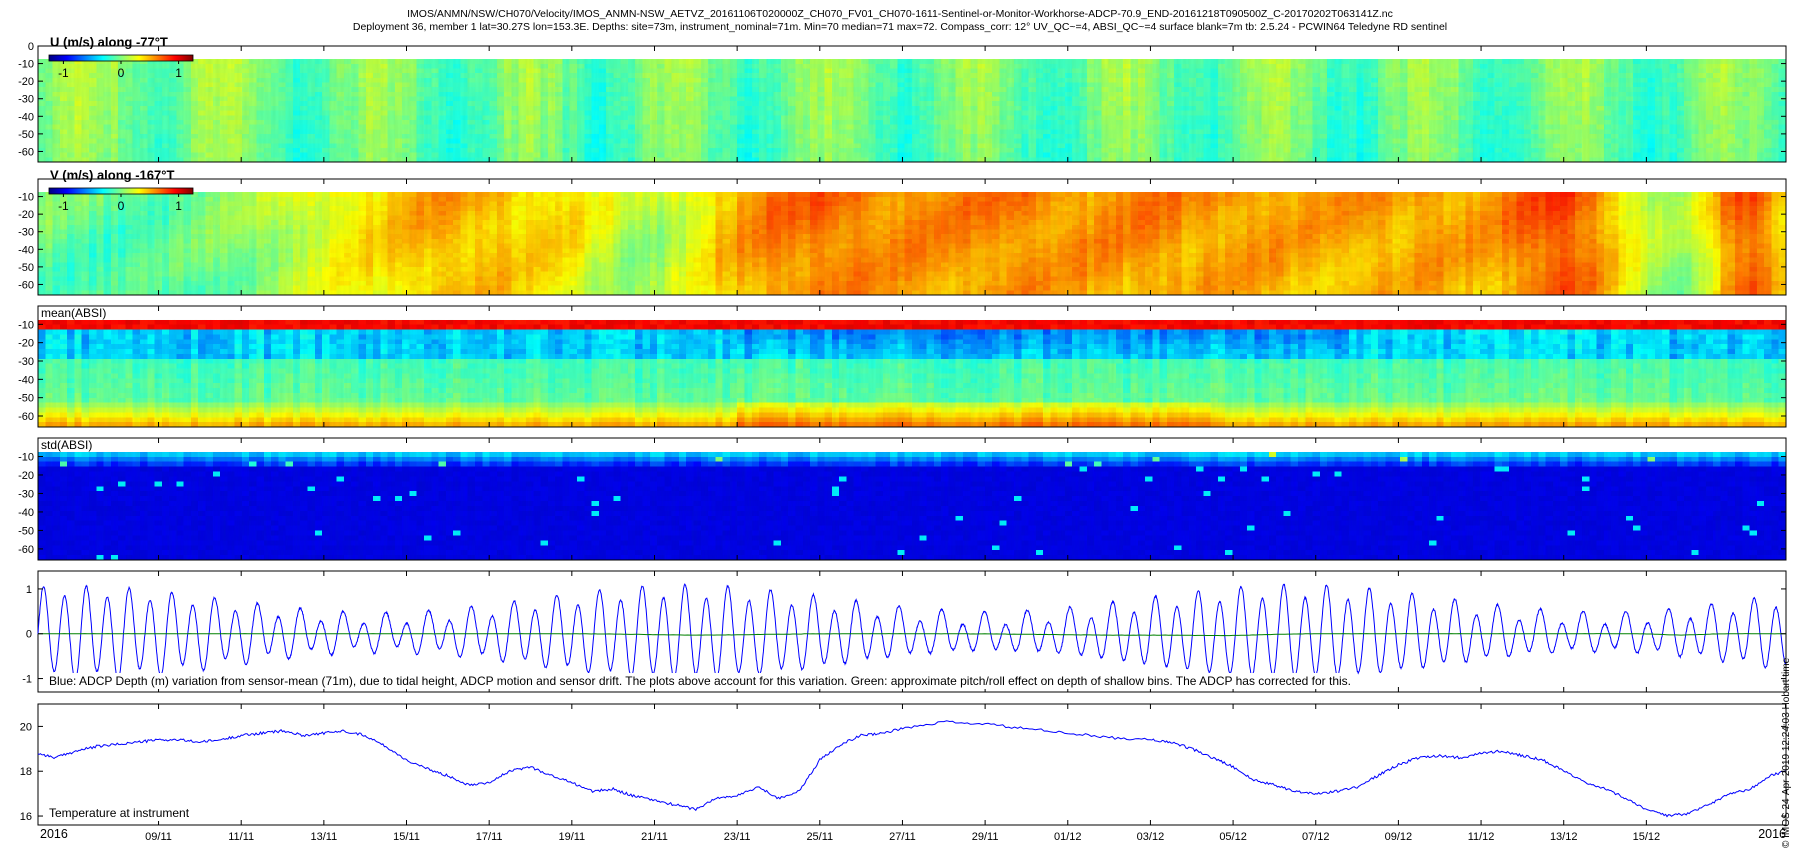 The image size is (1800, 850). What do you see at coordinates (1151, 837) in the screenshot?
I see `x-tick-label: 03/12` at bounding box center [1151, 837].